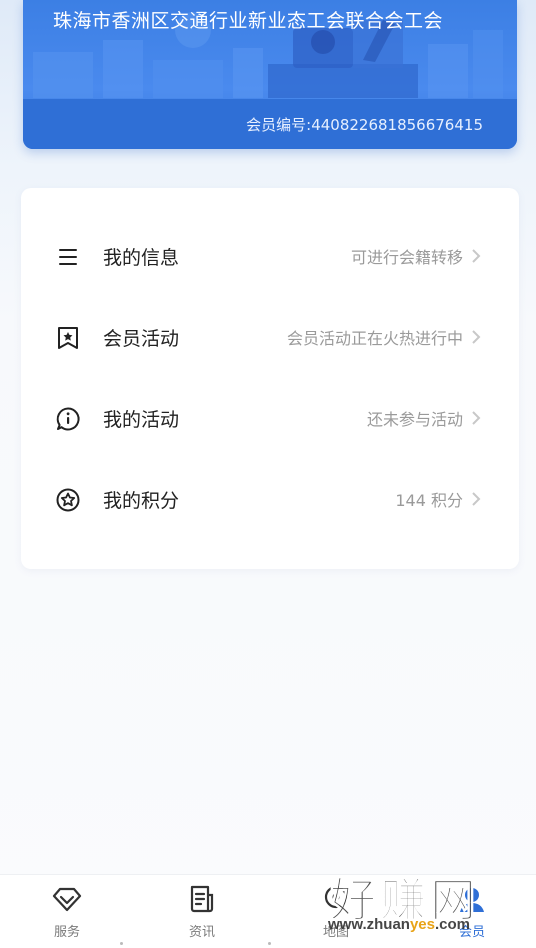 This screenshot has width=536, height=948. What do you see at coordinates (67, 899) in the screenshot?
I see `heart-diamond-icon` at bounding box center [67, 899].